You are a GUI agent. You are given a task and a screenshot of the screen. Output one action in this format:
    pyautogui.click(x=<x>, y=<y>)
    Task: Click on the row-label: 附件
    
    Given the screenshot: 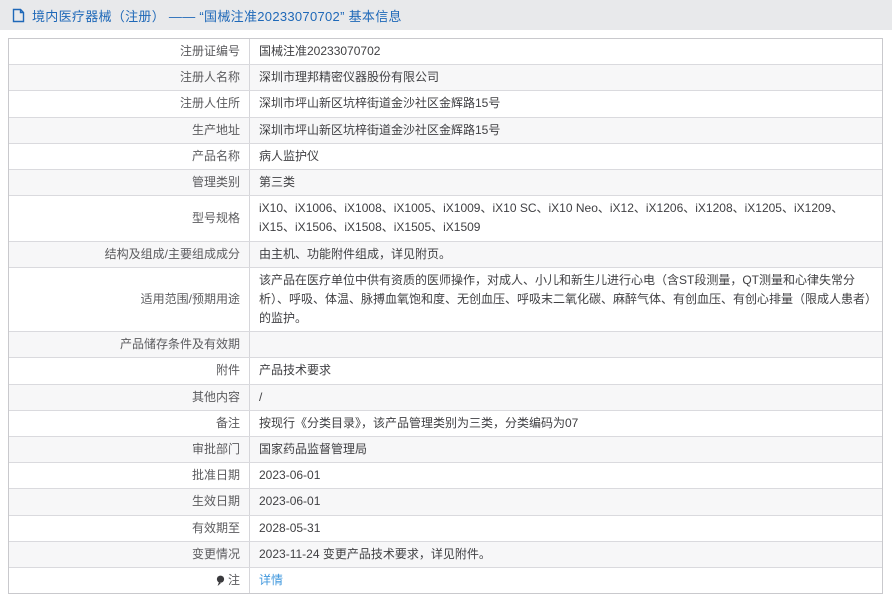 What is the action you would take?
    pyautogui.click(x=227, y=370)
    